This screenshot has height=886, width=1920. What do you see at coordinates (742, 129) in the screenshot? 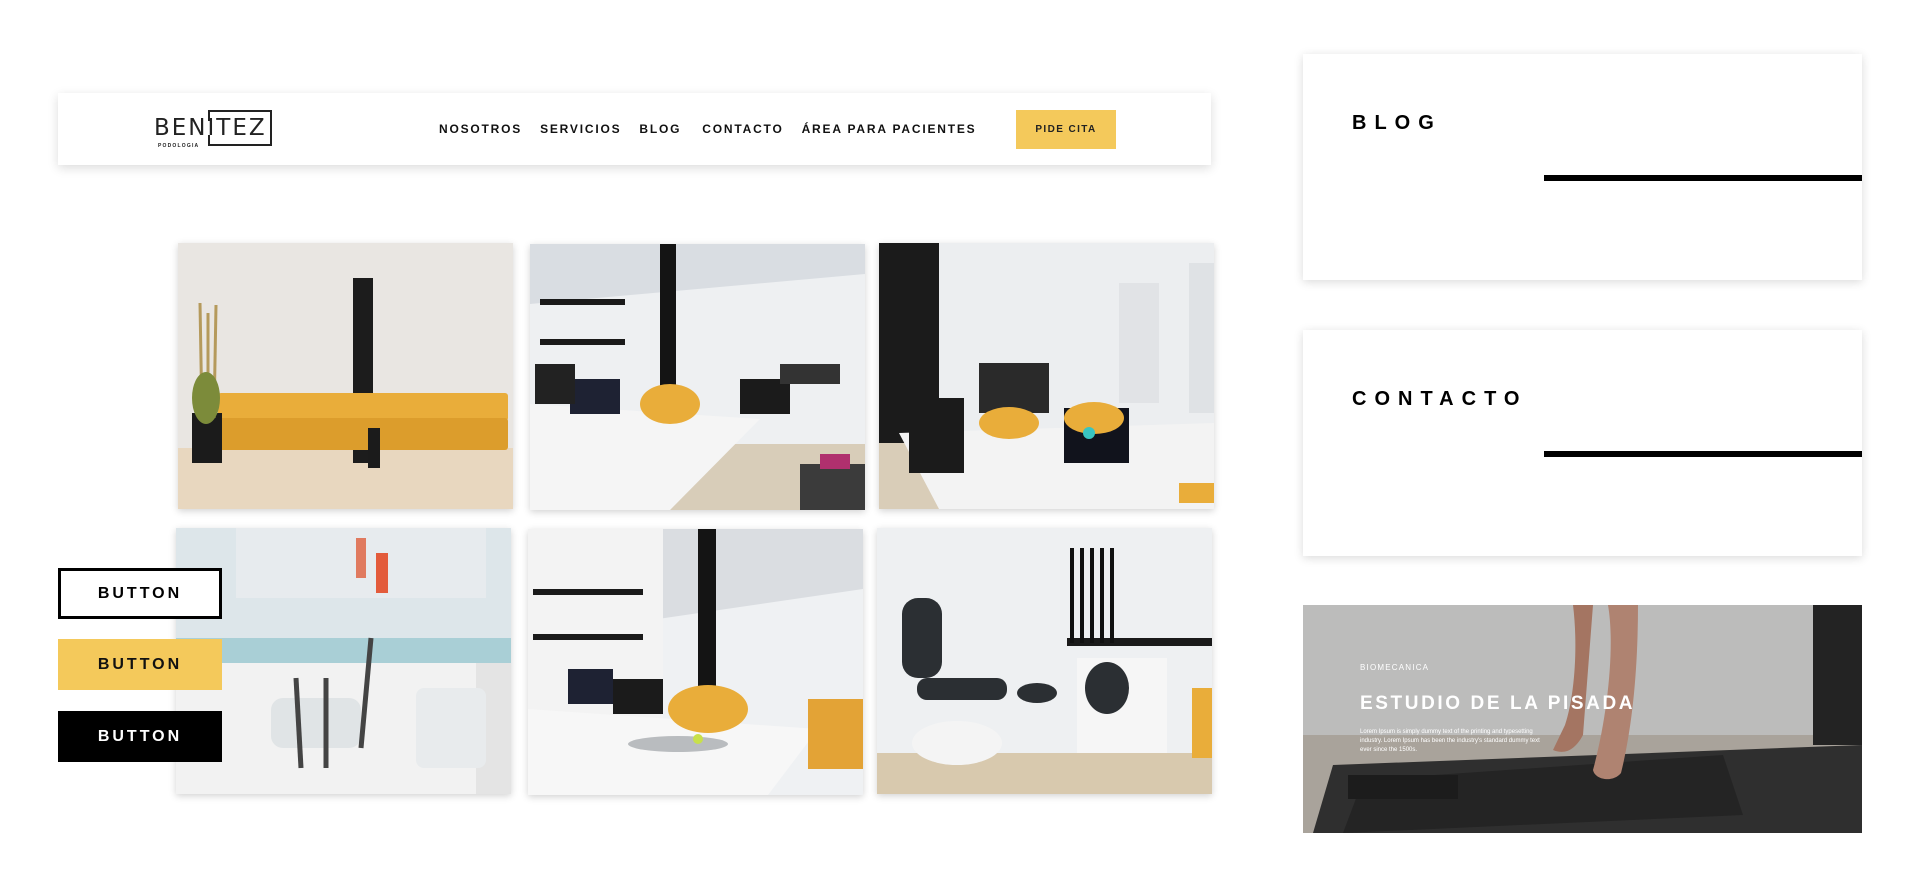
I see `nav-item-contacto: CONTACTO` at bounding box center [742, 129].